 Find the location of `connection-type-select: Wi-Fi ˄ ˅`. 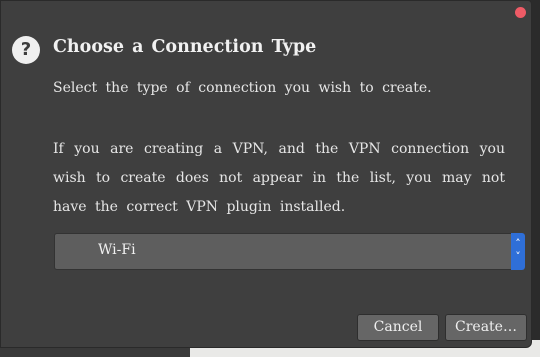

connection-type-select: Wi-Fi ˄ ˅ is located at coordinates (289, 251).